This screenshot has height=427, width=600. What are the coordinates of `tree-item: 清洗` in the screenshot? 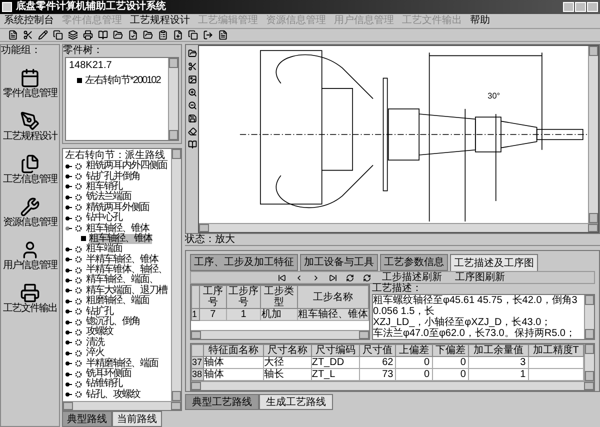 It's located at (95, 343).